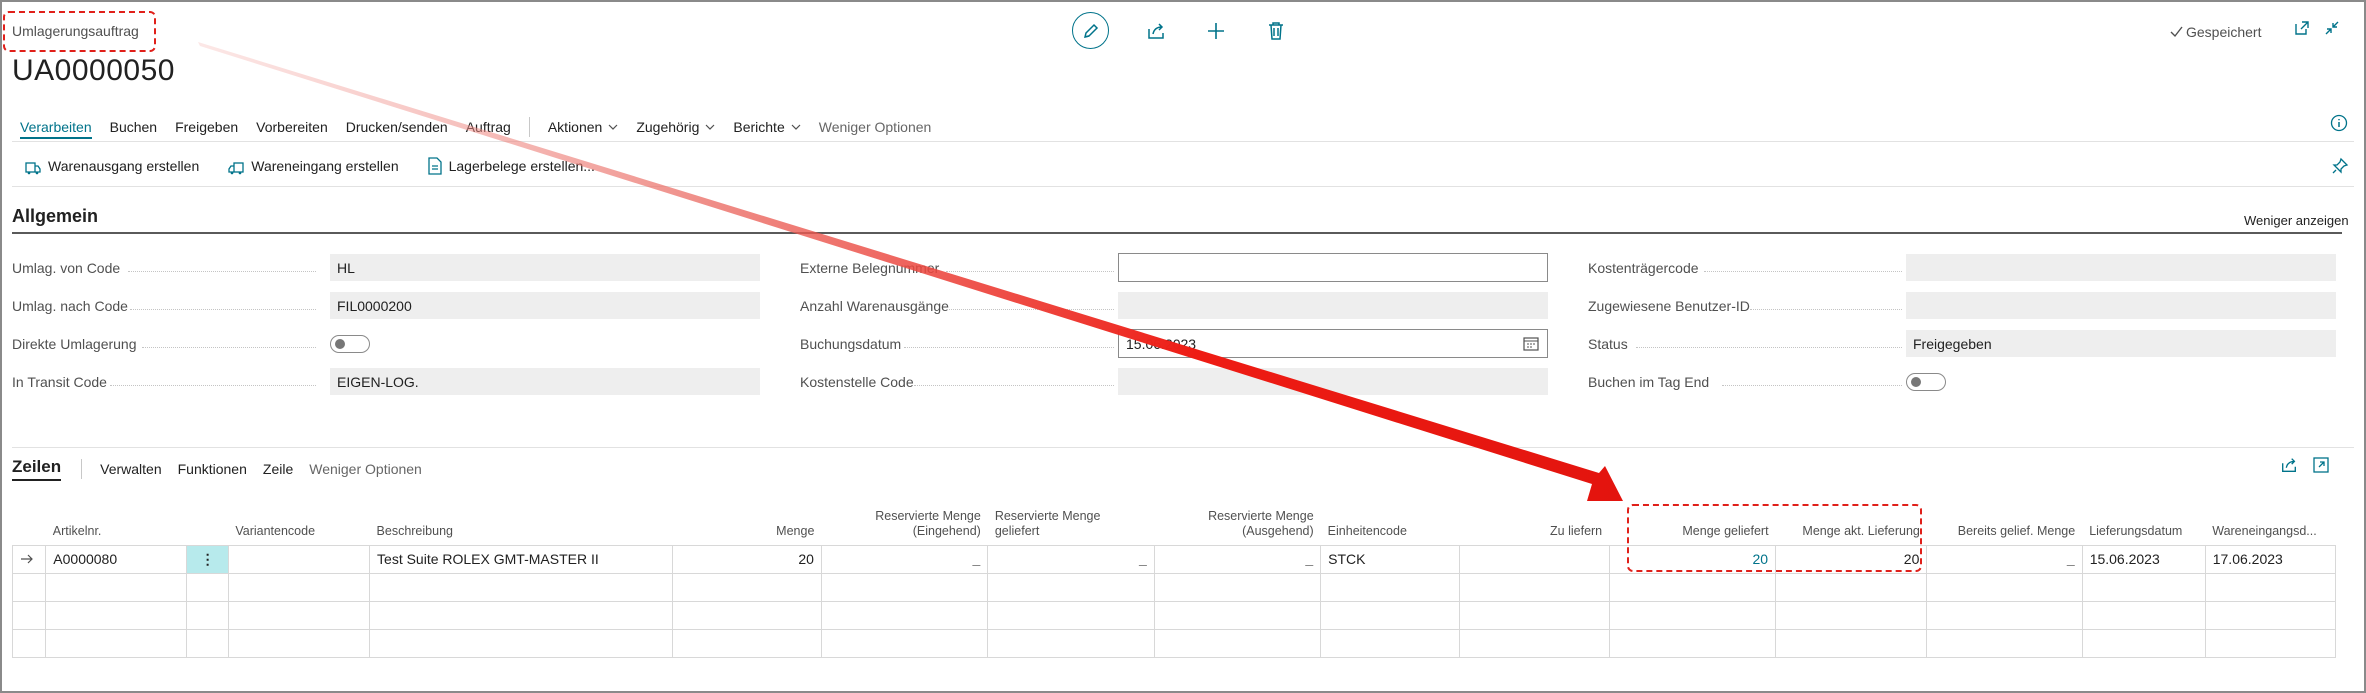  I want to click on collapse-icon, so click(2332, 28).